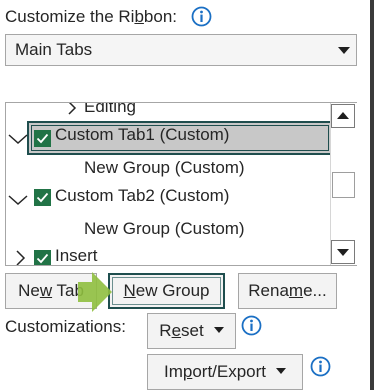  What do you see at coordinates (76, 255) in the screenshot?
I see `tree-item-label: Insert` at bounding box center [76, 255].